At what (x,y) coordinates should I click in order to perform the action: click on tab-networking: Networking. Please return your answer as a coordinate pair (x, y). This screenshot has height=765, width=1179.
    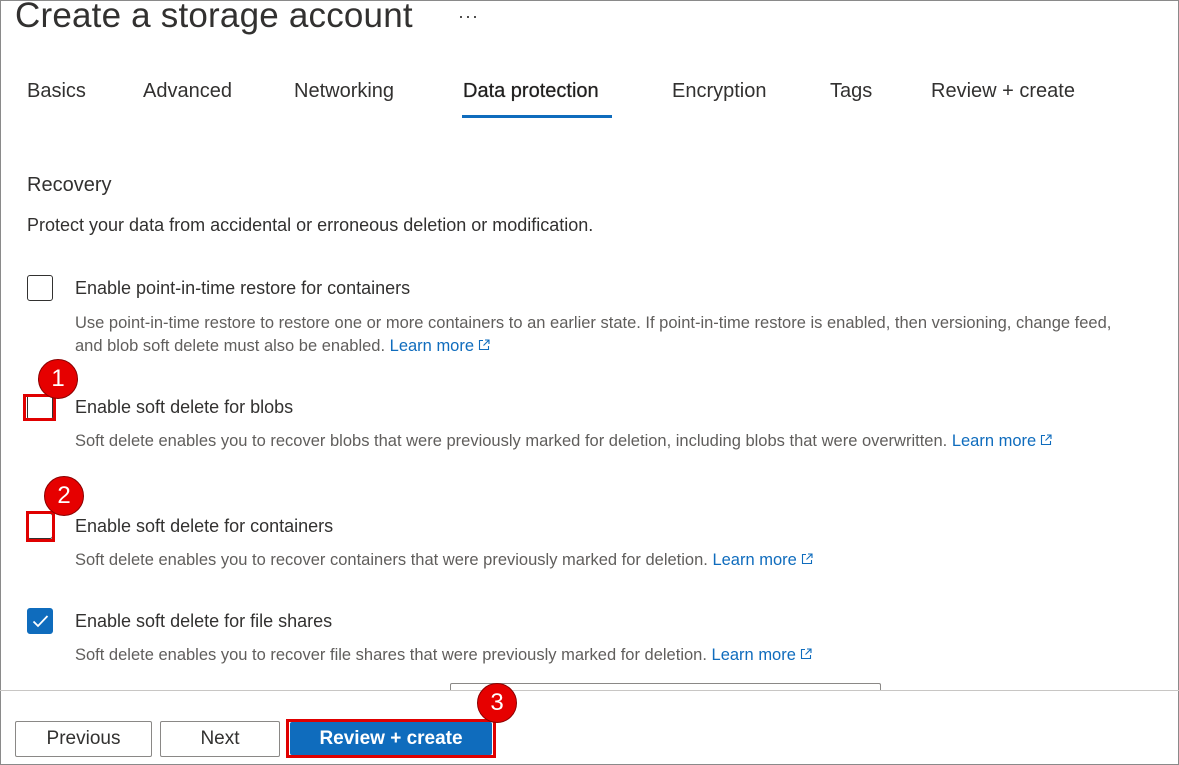
    Looking at the image, I should click on (344, 91).